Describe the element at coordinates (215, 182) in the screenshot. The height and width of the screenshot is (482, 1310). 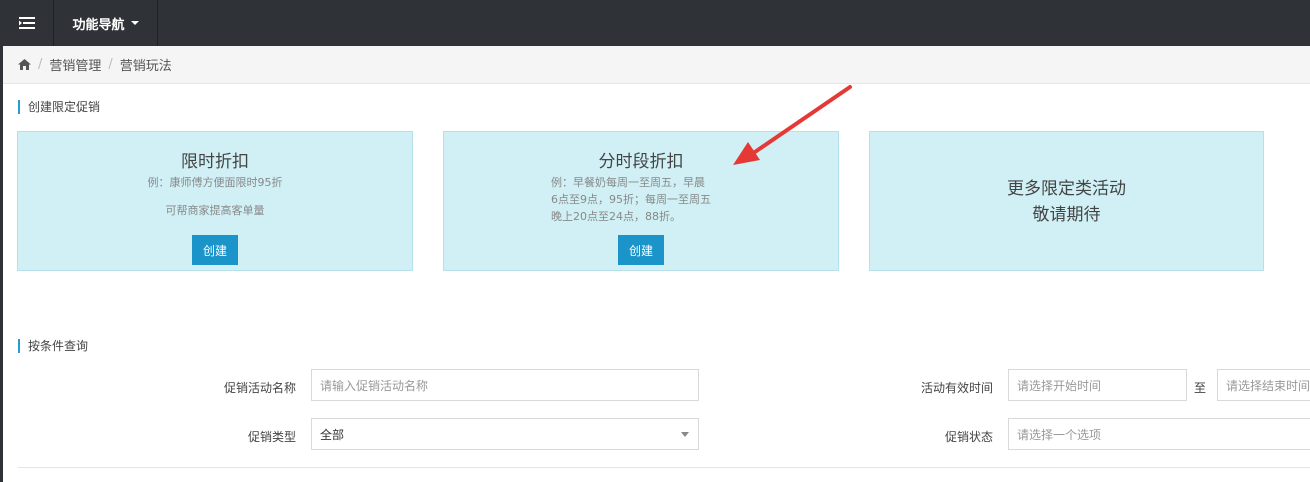
I see `card-description: 例：康师傅方便面限时95折` at that location.